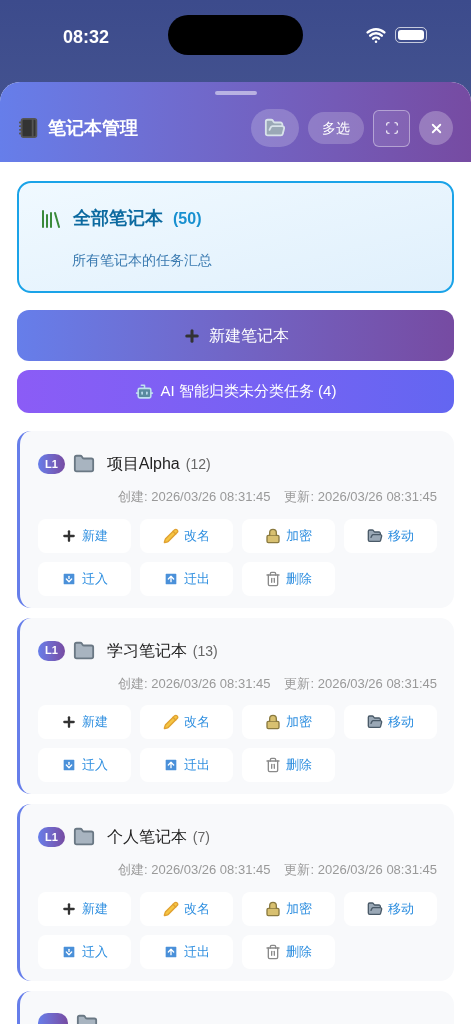 The width and height of the screenshot is (471, 1024). I want to click on task-count: (12), so click(198, 464).